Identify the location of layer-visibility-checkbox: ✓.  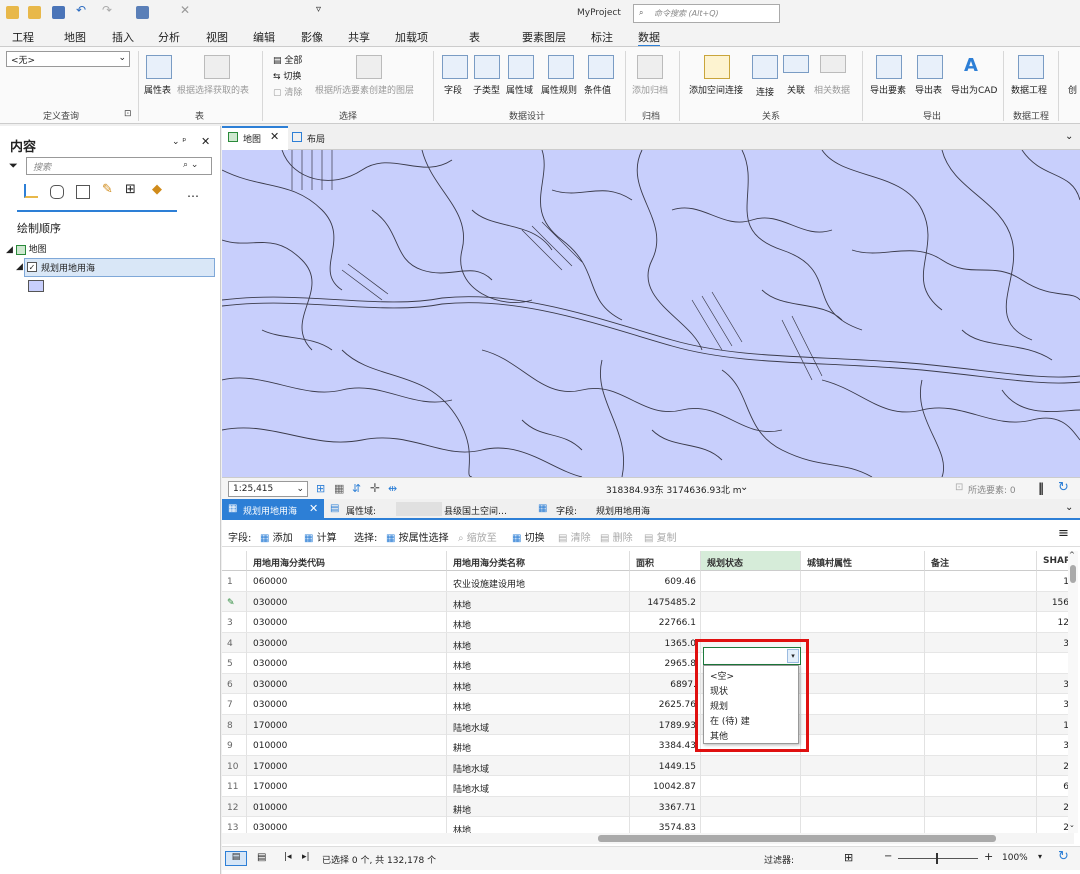
(32, 267).